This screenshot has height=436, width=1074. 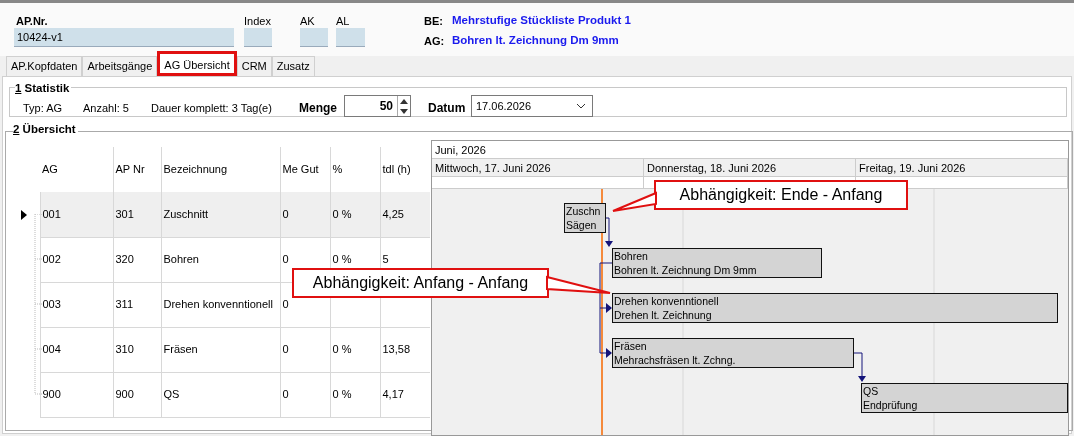 What do you see at coordinates (433, 21) in the screenshot?
I see `field-label: BE:` at bounding box center [433, 21].